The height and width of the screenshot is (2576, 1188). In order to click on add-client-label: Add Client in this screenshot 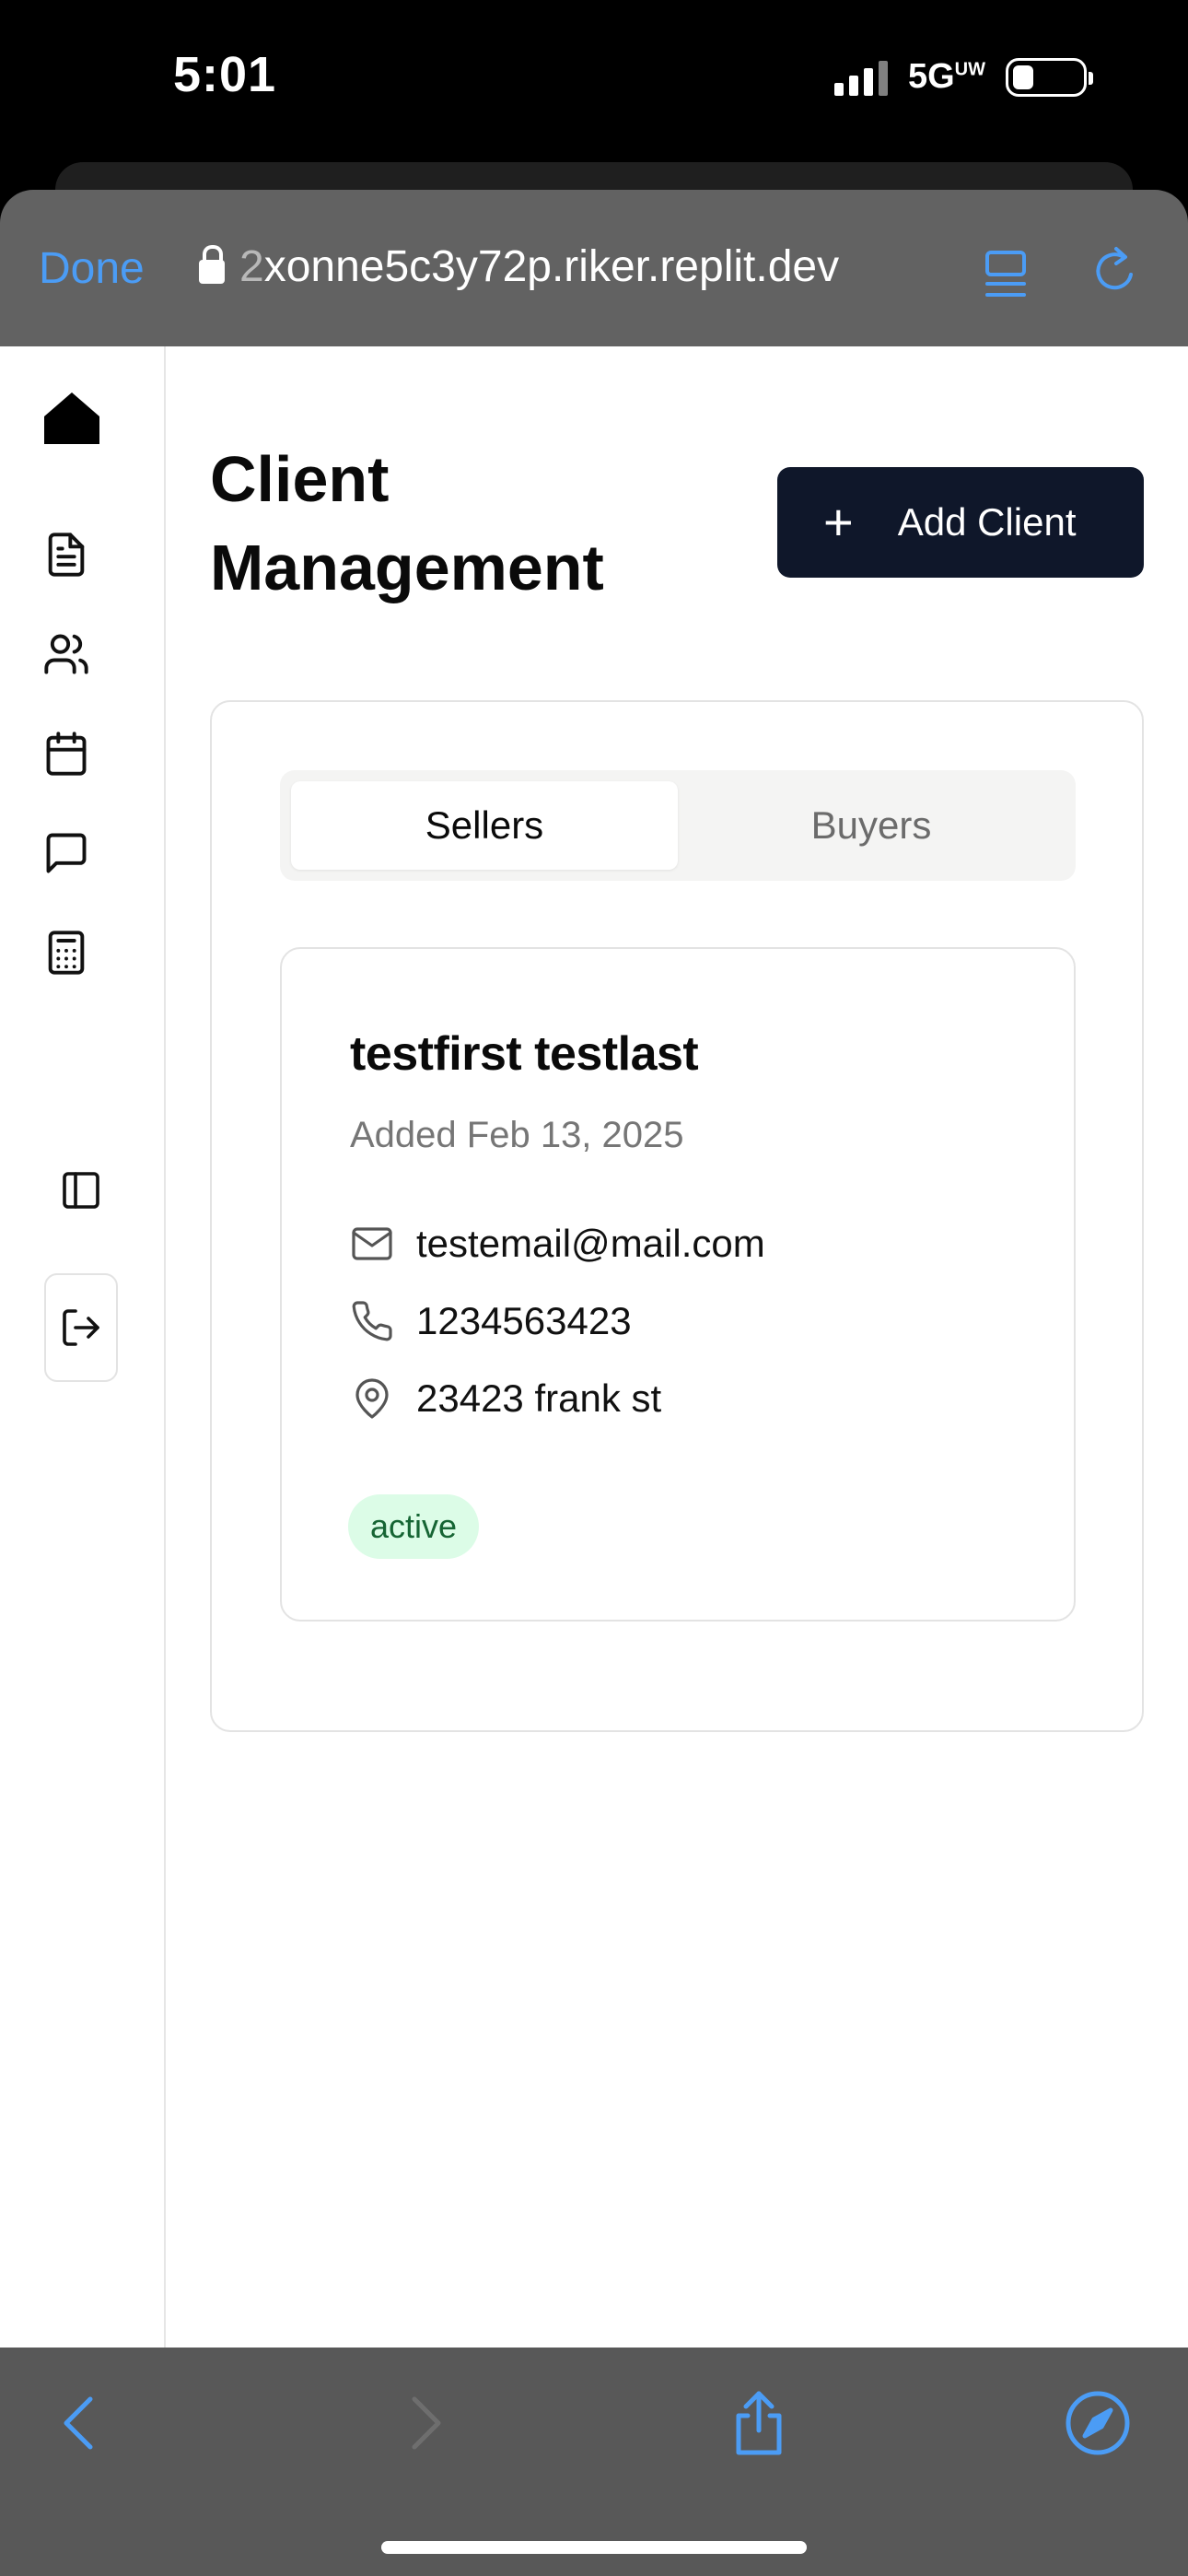, I will do `click(987, 522)`.